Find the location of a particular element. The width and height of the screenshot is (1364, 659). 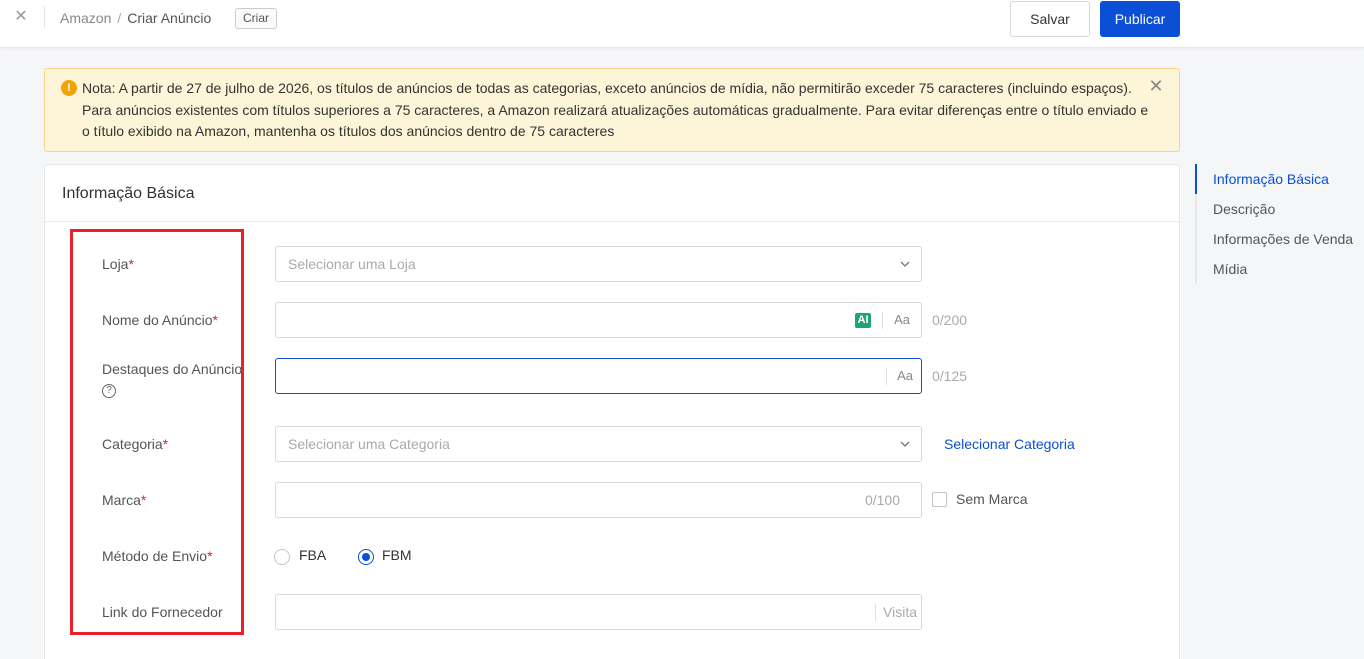

mode-tag: Criar is located at coordinates (256, 18).